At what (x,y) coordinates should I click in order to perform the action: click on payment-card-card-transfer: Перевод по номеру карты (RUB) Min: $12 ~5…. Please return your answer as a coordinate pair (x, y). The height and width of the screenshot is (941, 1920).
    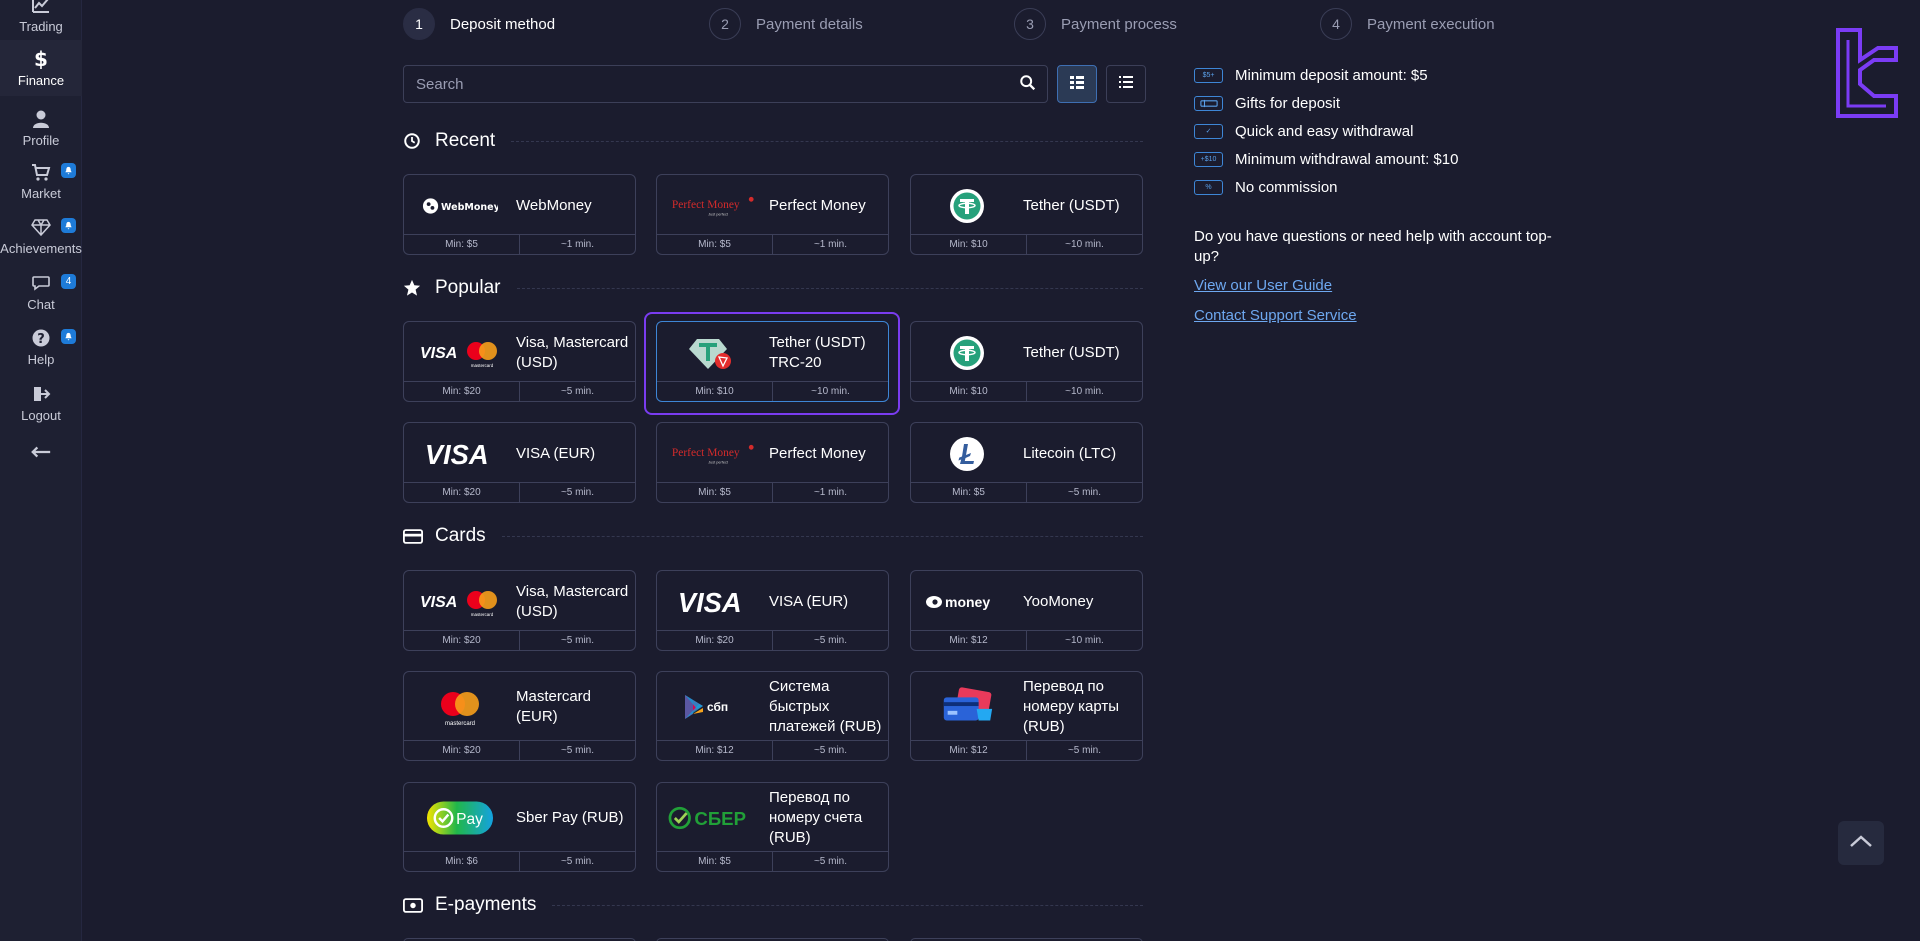
    Looking at the image, I should click on (1026, 716).